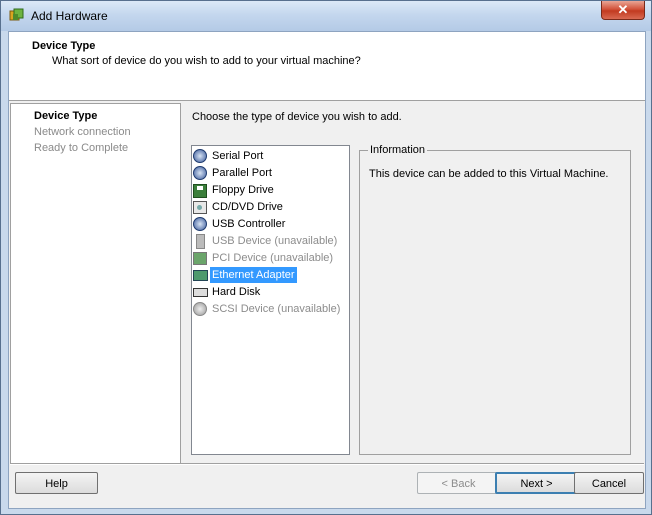  I want to click on back-button: < Back, so click(458, 483).